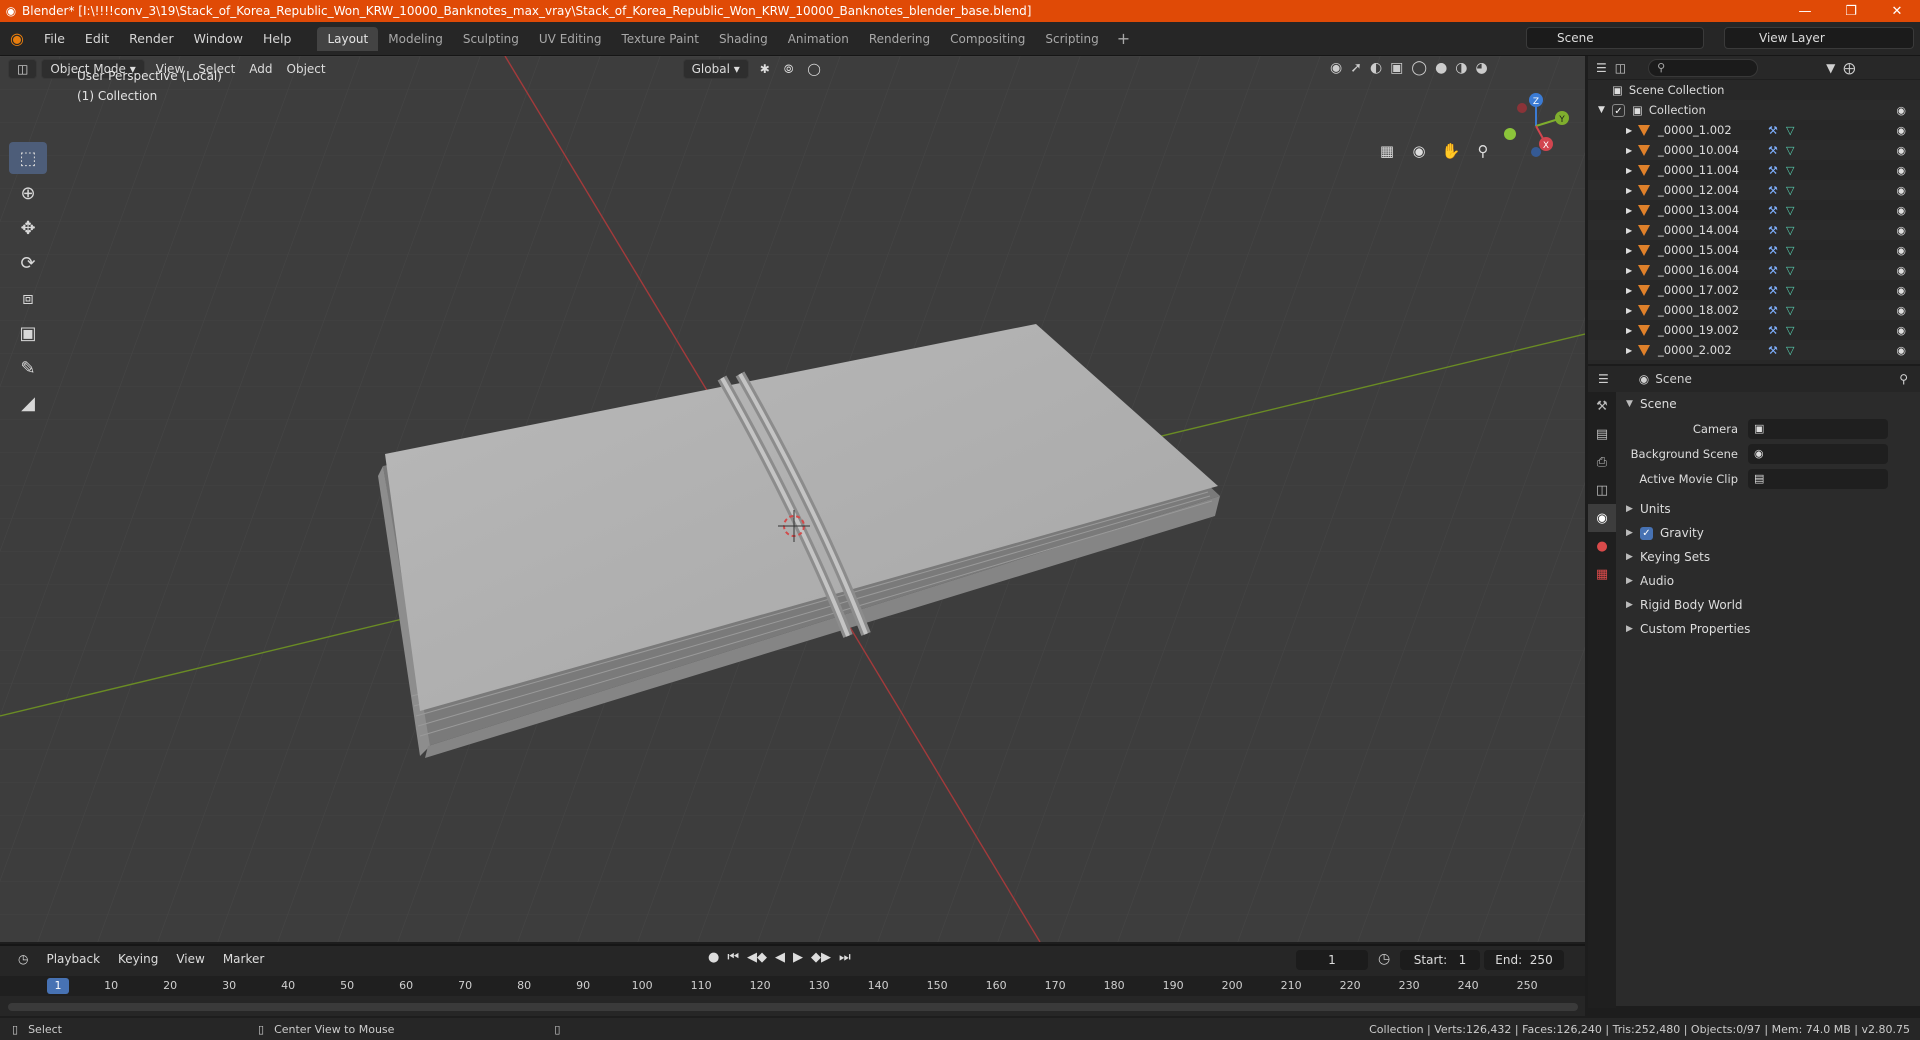 Image resolution: width=1920 pixels, height=1040 pixels. What do you see at coordinates (1620, 68) in the screenshot?
I see `display-mode-icon: ◫` at bounding box center [1620, 68].